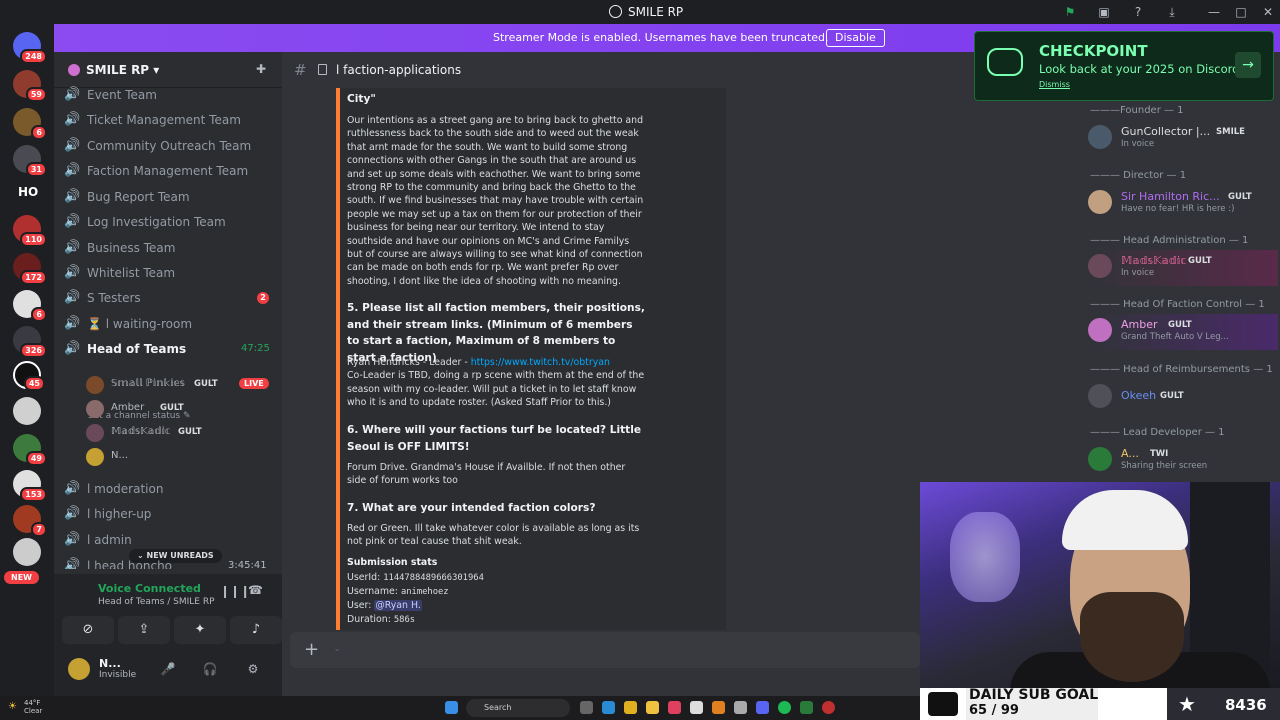 The image size is (1280, 720). I want to click on chrome-icon, so click(630, 707).